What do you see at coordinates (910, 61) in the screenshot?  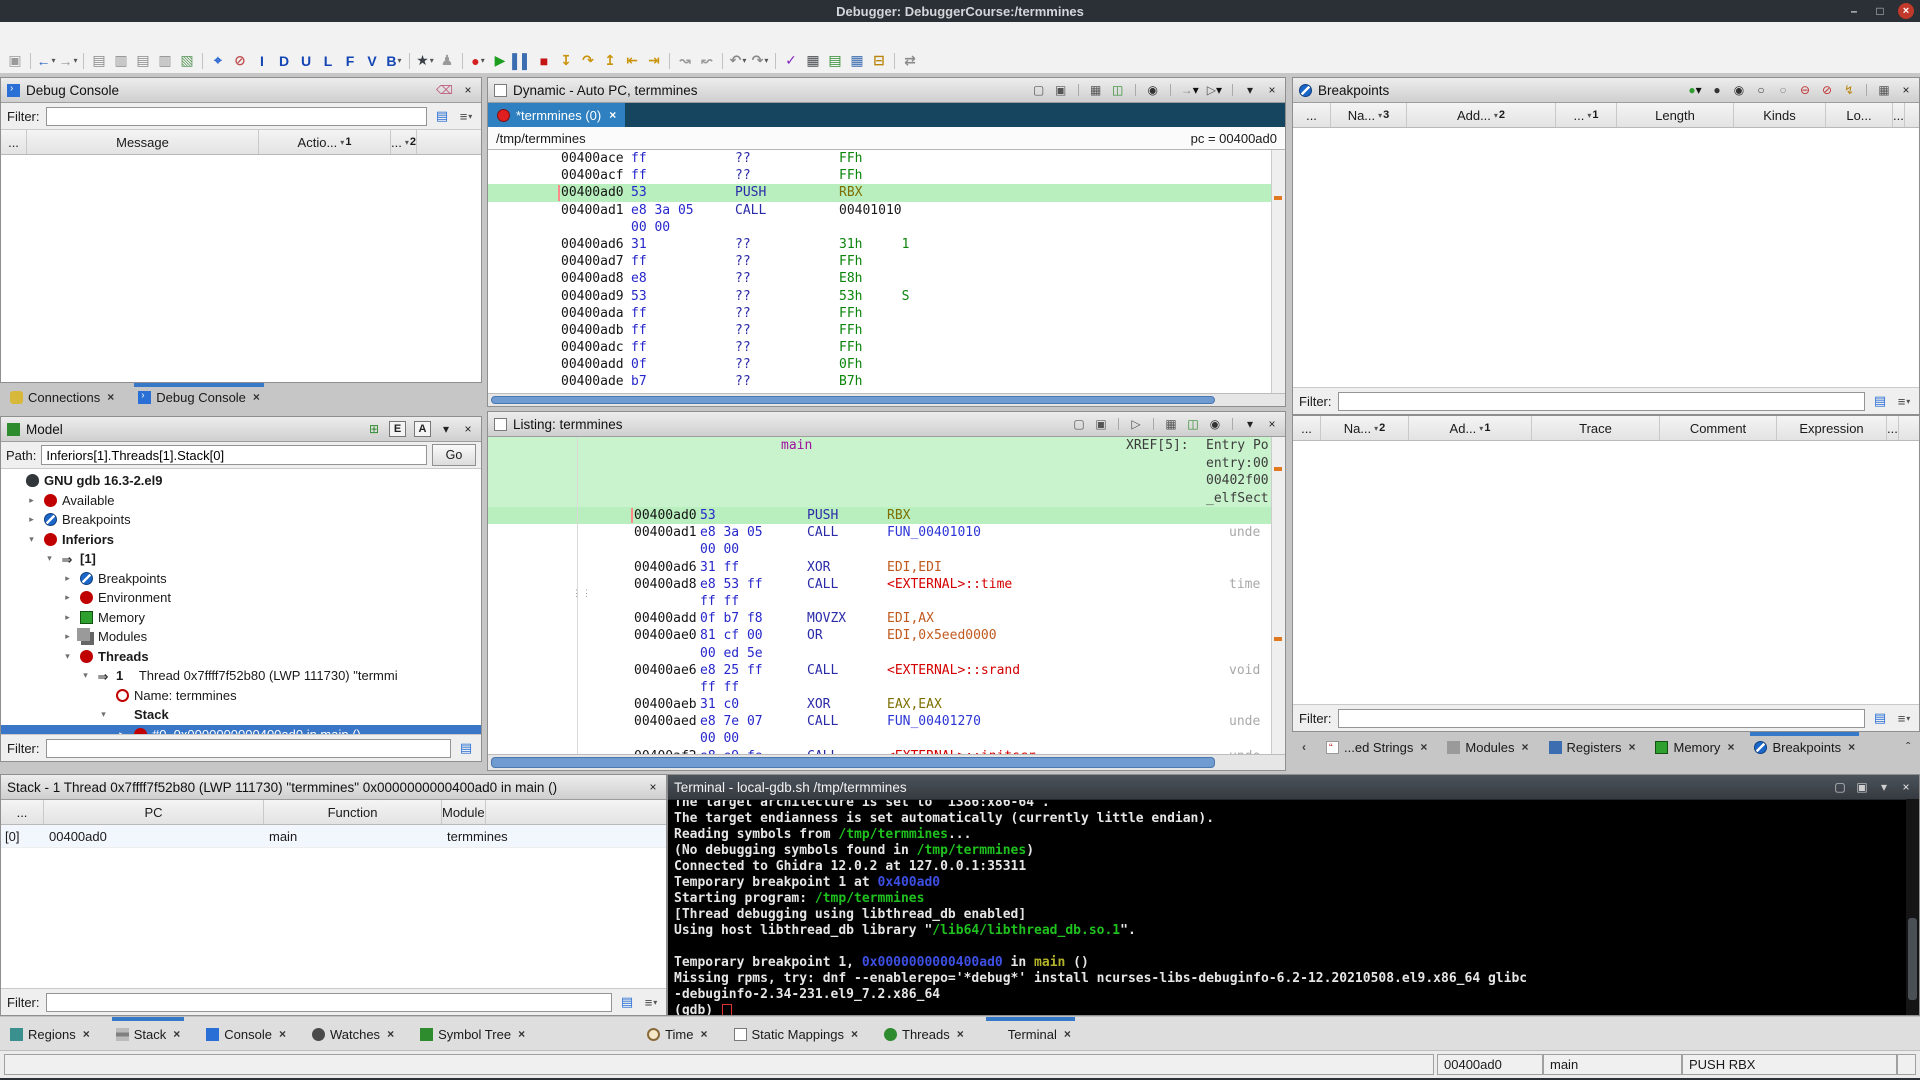 I see `sync-icon: ⇄` at bounding box center [910, 61].